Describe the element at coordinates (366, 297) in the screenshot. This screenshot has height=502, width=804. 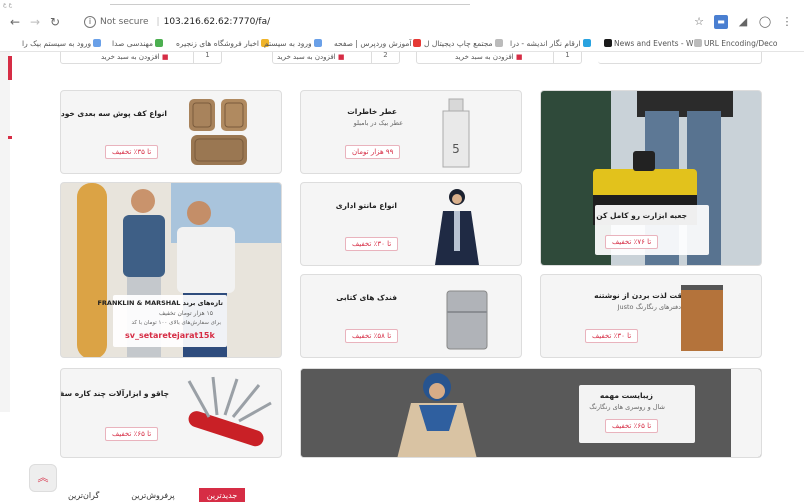
I see `promo-title: فندک های کتابی` at that location.